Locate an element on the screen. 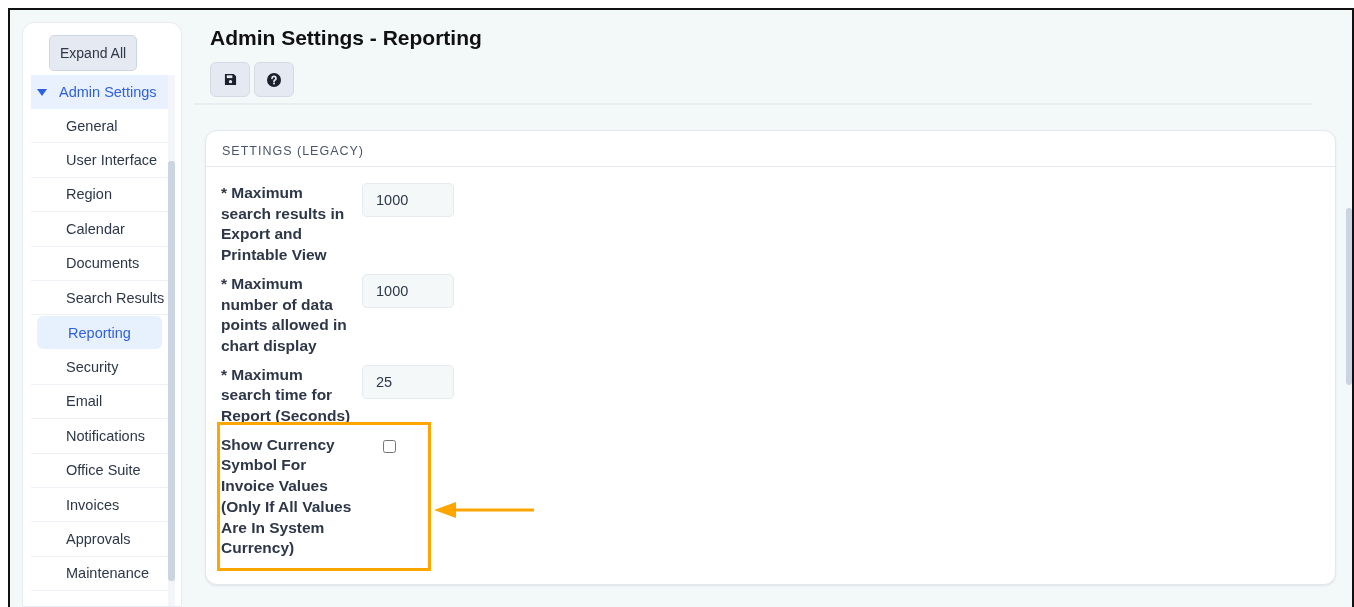  help-button is located at coordinates (274, 79).